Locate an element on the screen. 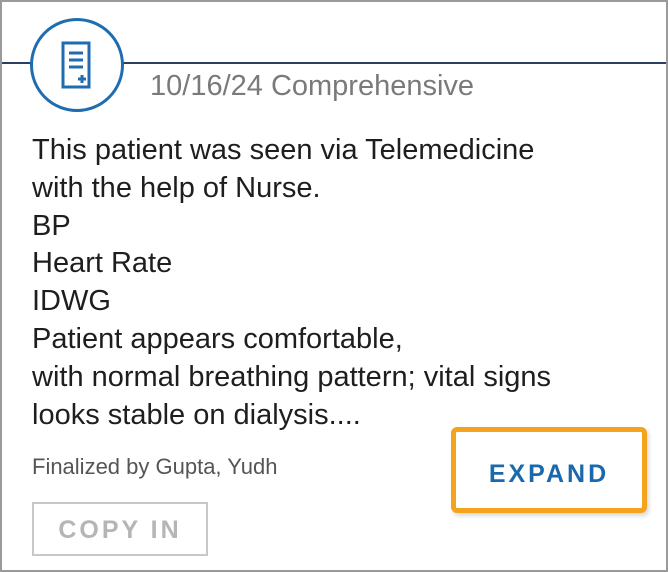  copy-in-button-label: COPY IN is located at coordinates (120, 530).